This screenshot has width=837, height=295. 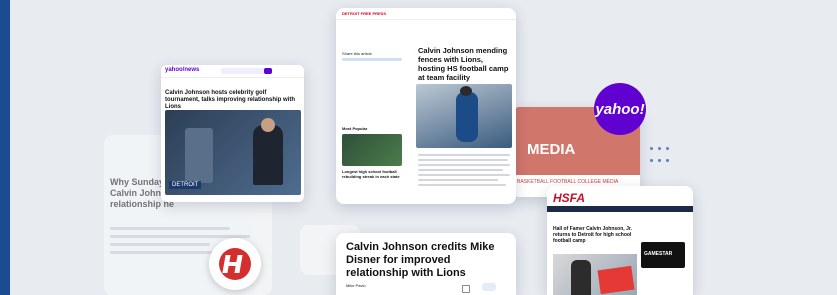 I want to click on h-logo-icon, so click(x=235, y=264).